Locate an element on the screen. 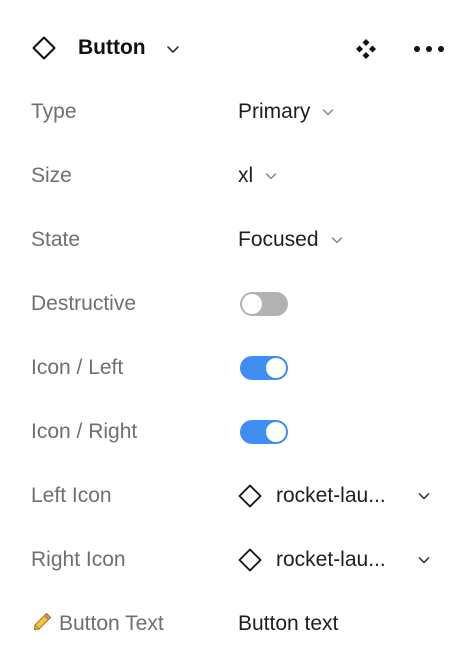 The height and width of the screenshot is (672, 456). icon-right-toggle is located at coordinates (264, 432).